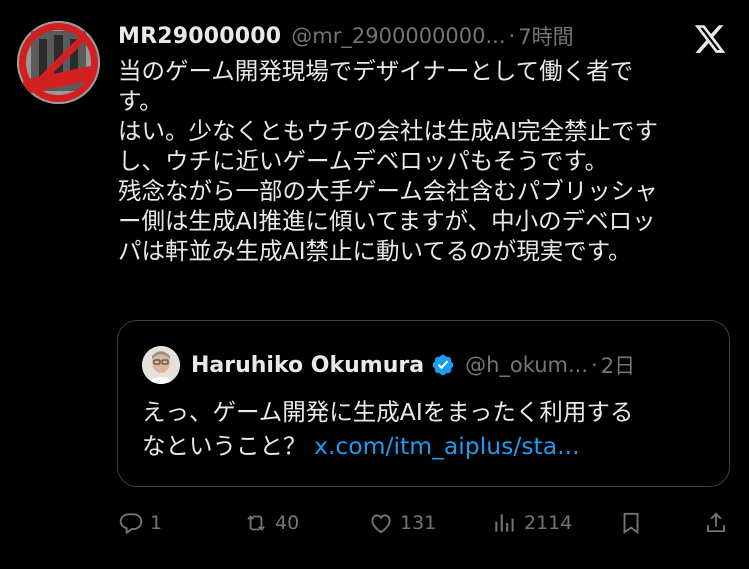  What do you see at coordinates (156, 523) in the screenshot?
I see `reply-count: 1` at bounding box center [156, 523].